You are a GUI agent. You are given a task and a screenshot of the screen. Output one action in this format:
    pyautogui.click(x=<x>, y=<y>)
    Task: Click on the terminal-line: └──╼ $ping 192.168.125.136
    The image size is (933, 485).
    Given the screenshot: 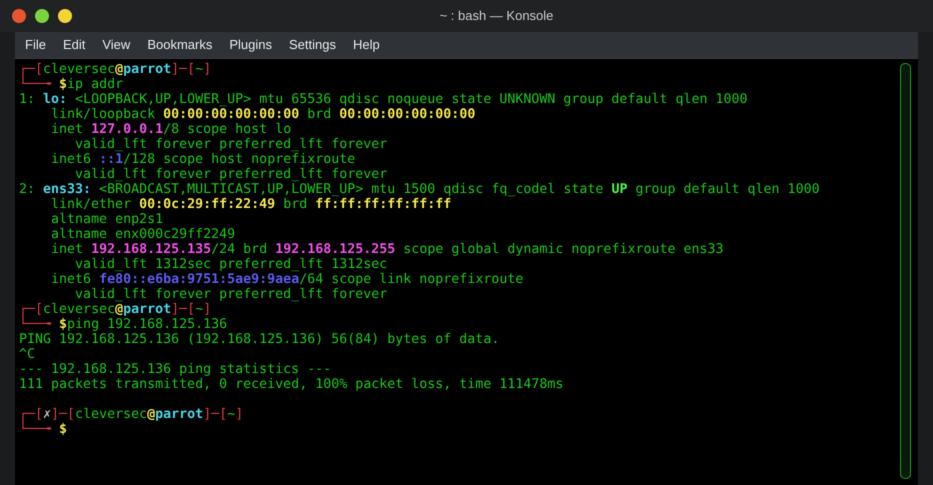 What is the action you would take?
    pyautogui.click(x=123, y=324)
    